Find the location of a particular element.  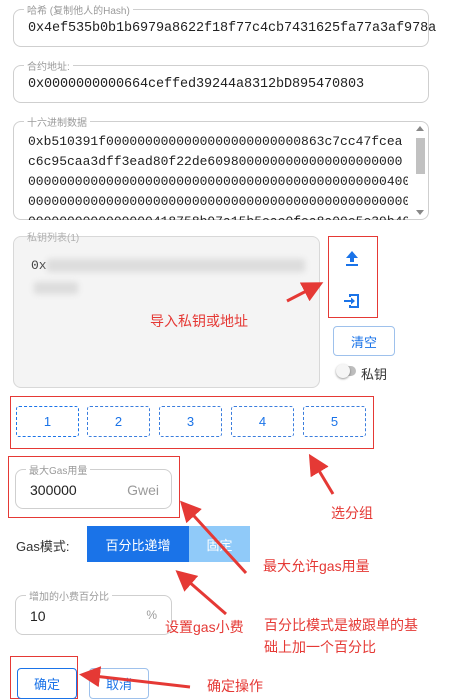

tip-percent-label: 增加的小费百分比 is located at coordinates (69, 595).